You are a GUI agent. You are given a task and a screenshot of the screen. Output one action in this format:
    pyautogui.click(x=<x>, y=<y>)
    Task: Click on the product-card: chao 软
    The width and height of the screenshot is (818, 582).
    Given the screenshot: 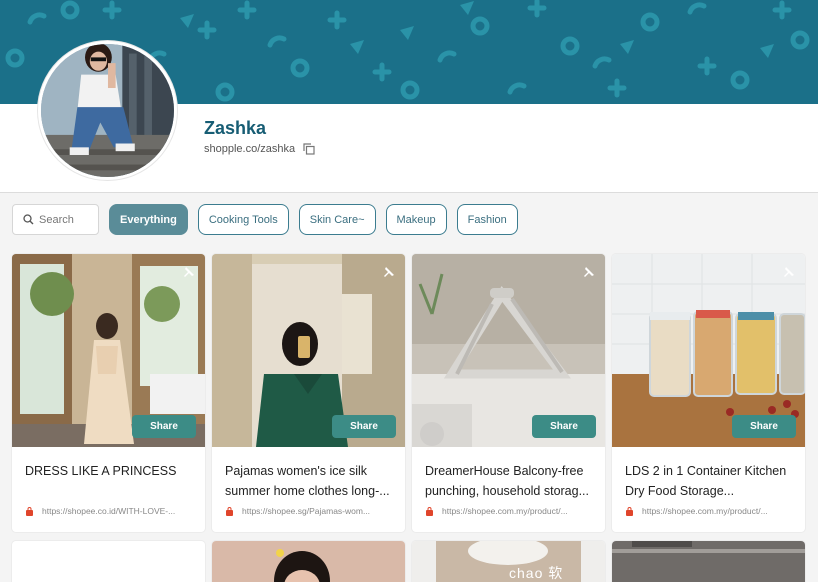 What is the action you would take?
    pyautogui.click(x=508, y=561)
    